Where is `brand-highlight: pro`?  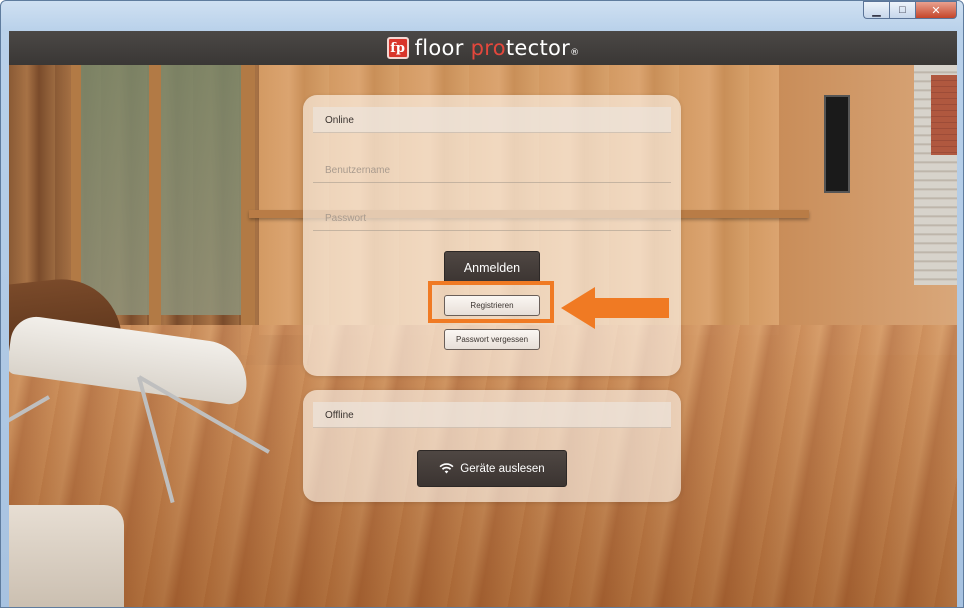 brand-highlight: pro is located at coordinates (488, 48).